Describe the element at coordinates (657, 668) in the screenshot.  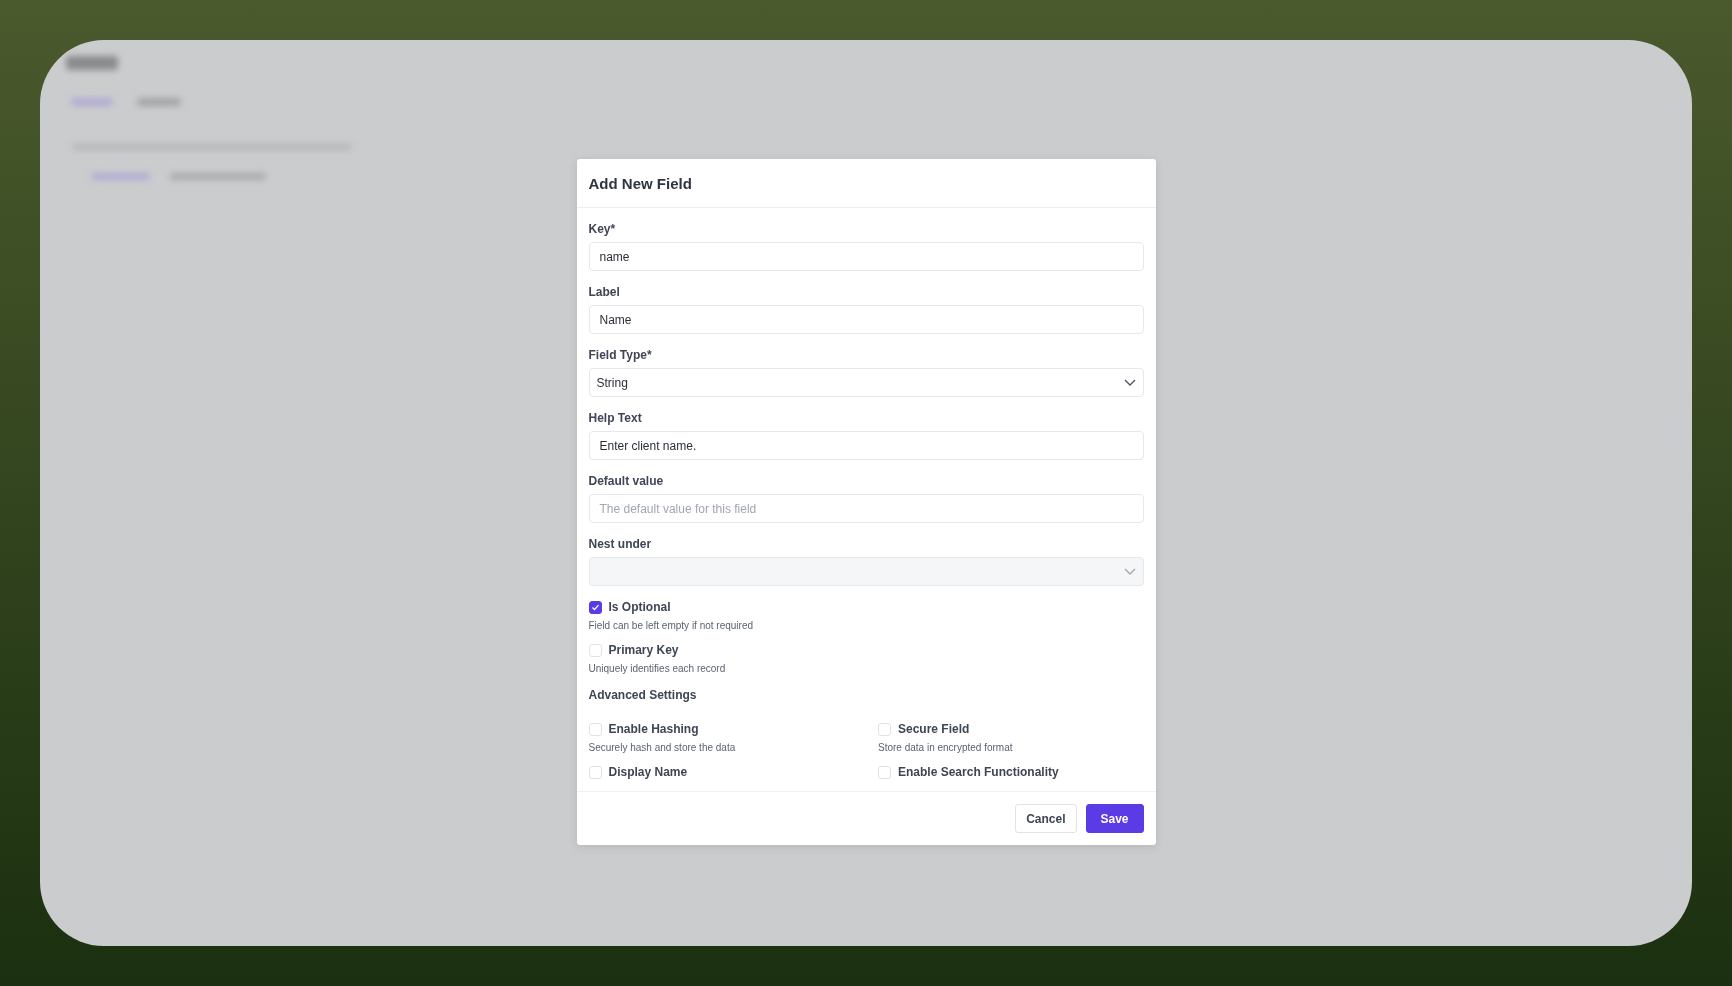
I see `hint-text: Uniquely identifies each record` at that location.